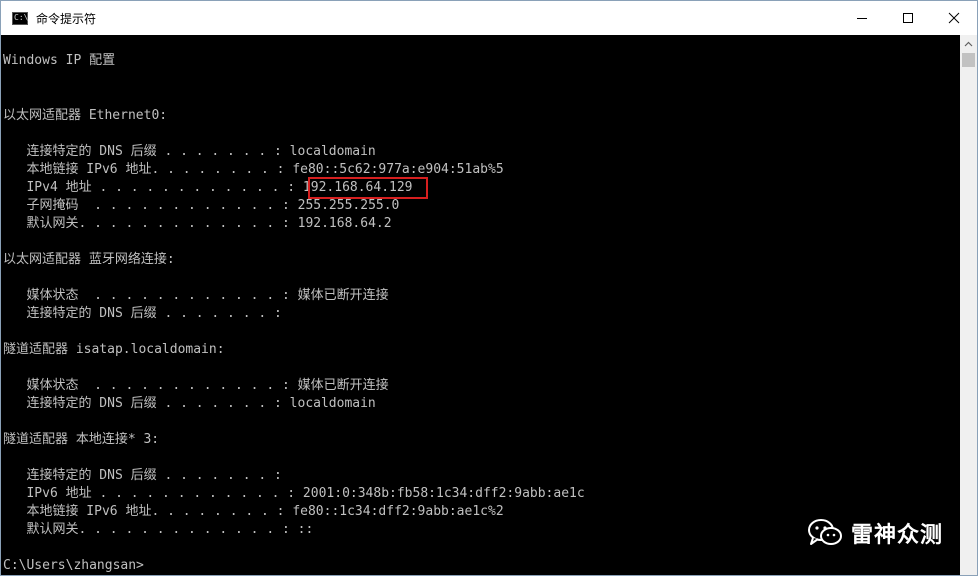  Describe the element at coordinates (85, 115) in the screenshot. I see `console-line: 以太网适配器 Ethernet0:` at that location.